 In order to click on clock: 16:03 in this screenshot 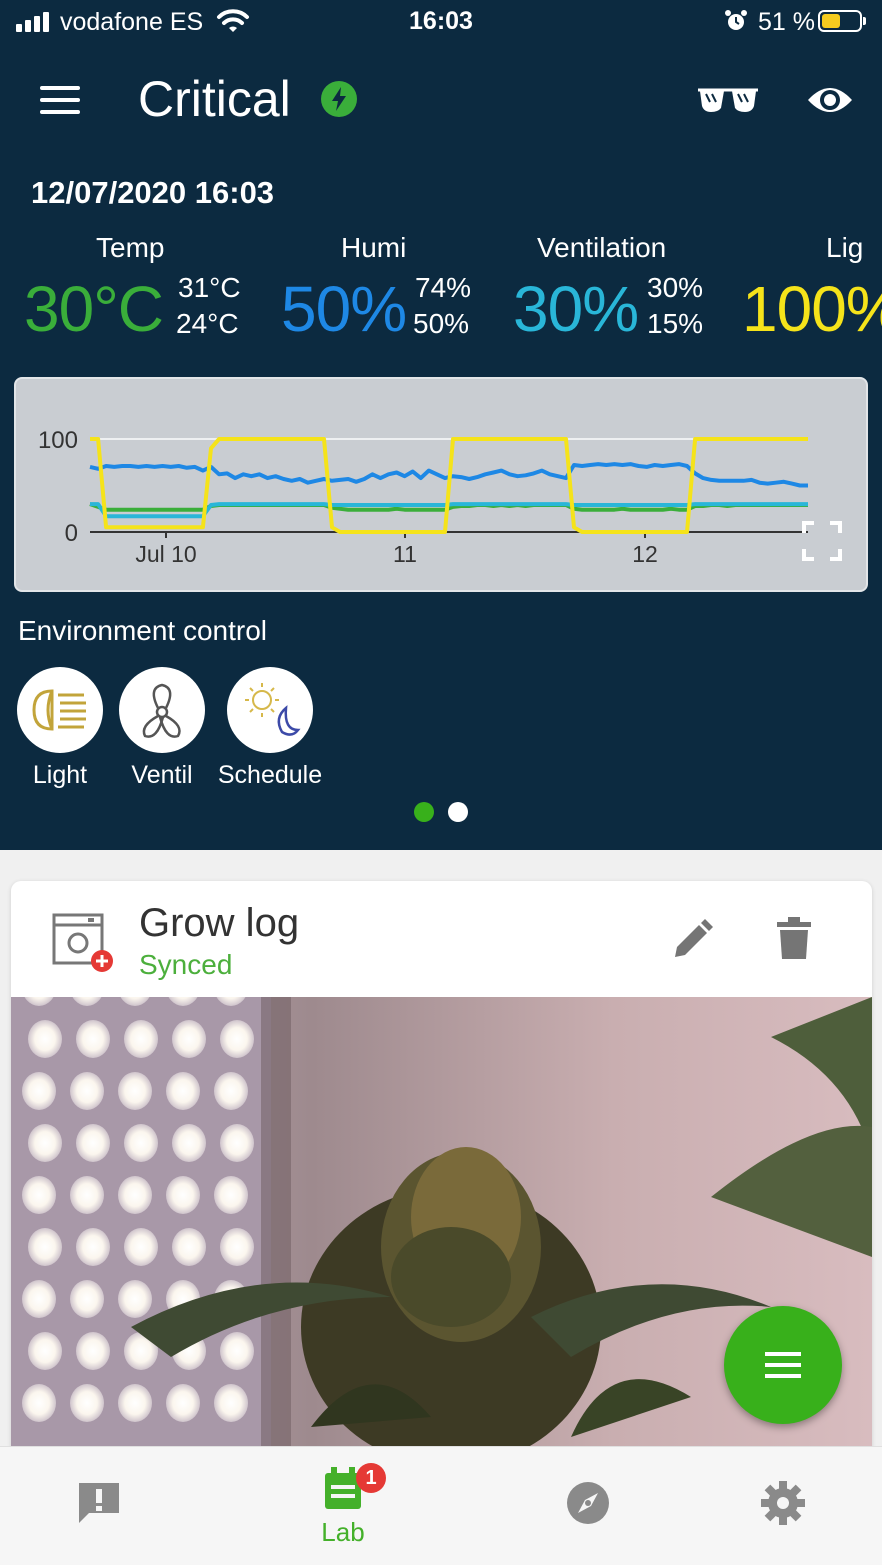, I will do `click(441, 21)`.